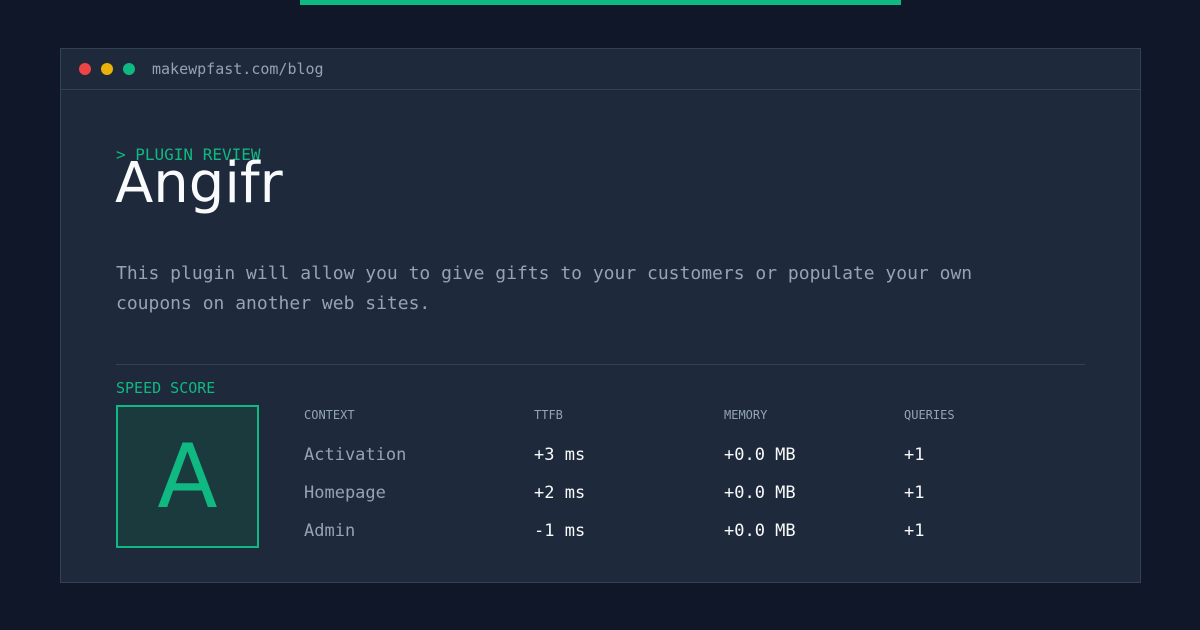  What do you see at coordinates (238, 69) in the screenshot?
I see `url-label: makewpfast.com/blog` at bounding box center [238, 69].